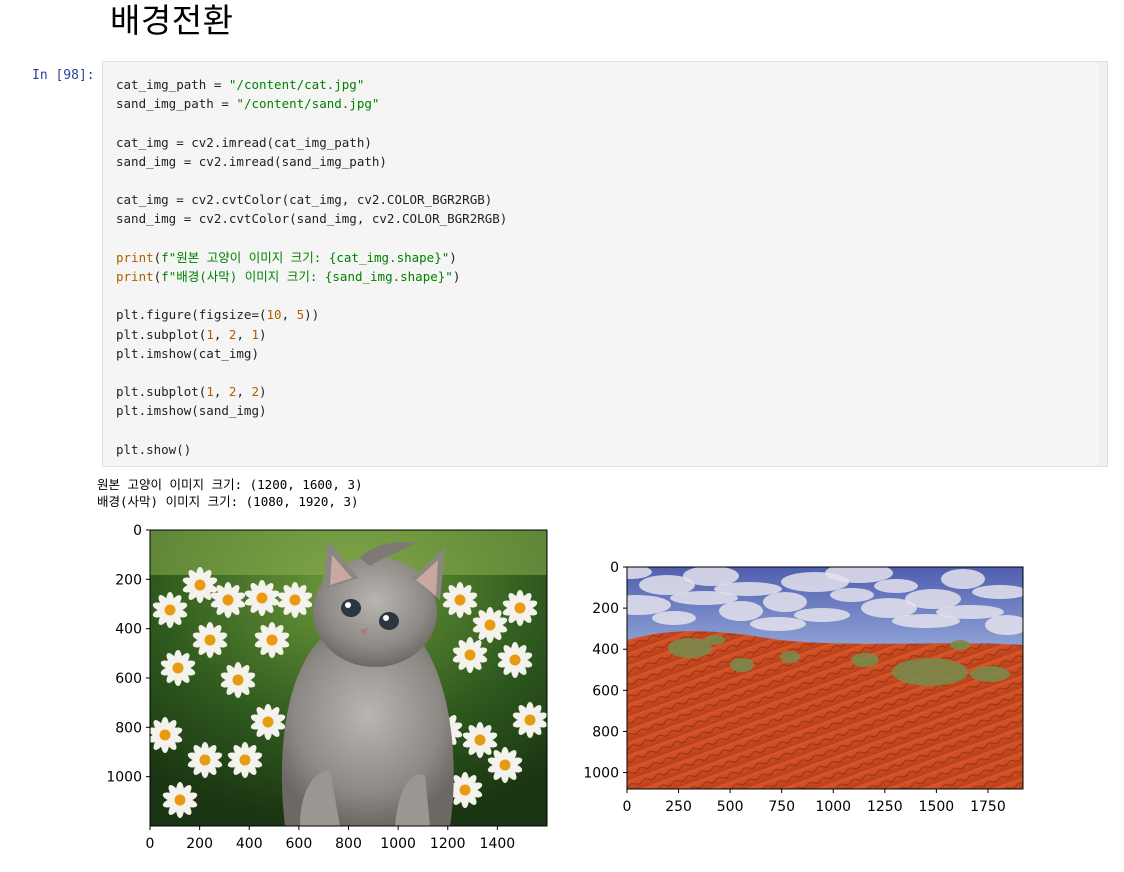  I want to click on y-tick-label: 1000, so click(124, 778).